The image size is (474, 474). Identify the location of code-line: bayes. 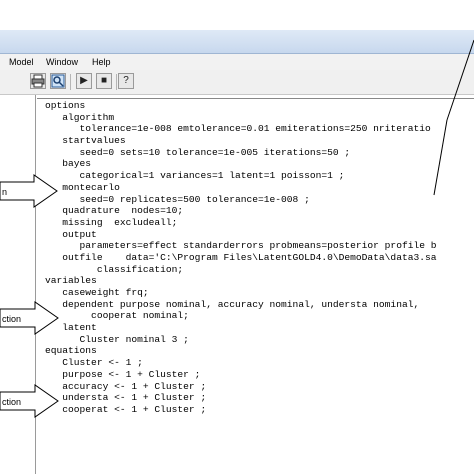
(68, 164).